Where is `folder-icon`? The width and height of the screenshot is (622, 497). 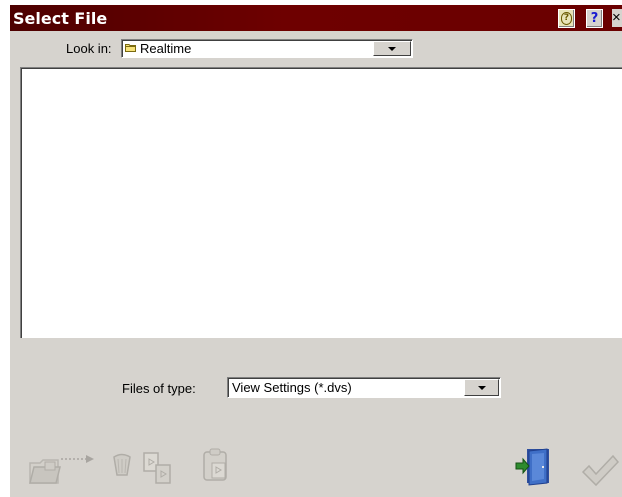
folder-icon is located at coordinates (130, 48).